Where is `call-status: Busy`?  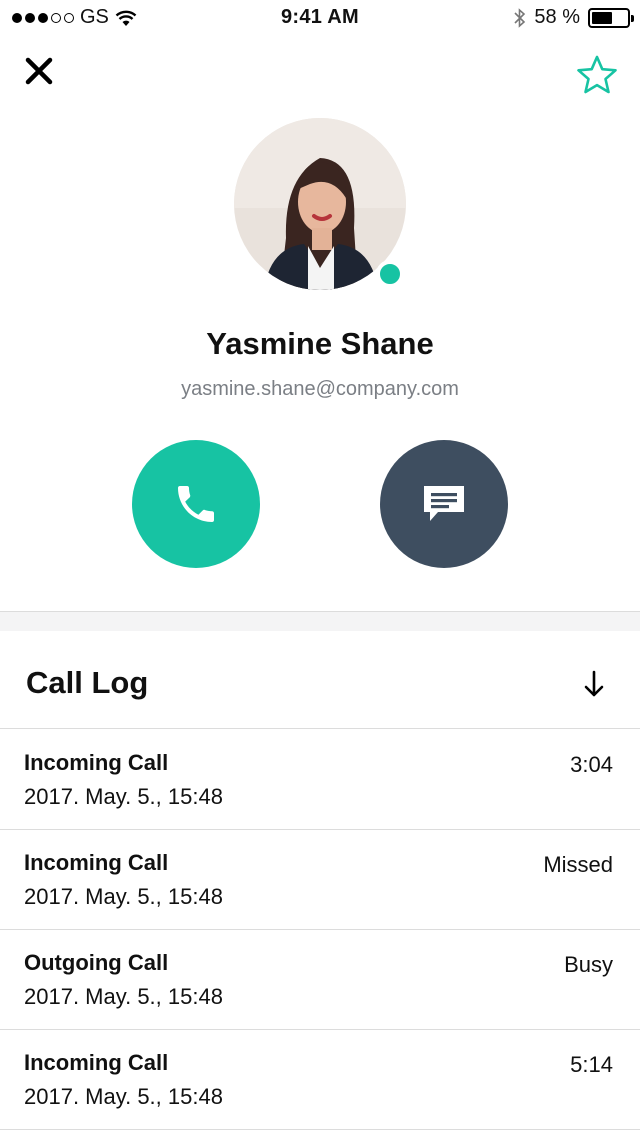
call-status: Busy is located at coordinates (588, 964).